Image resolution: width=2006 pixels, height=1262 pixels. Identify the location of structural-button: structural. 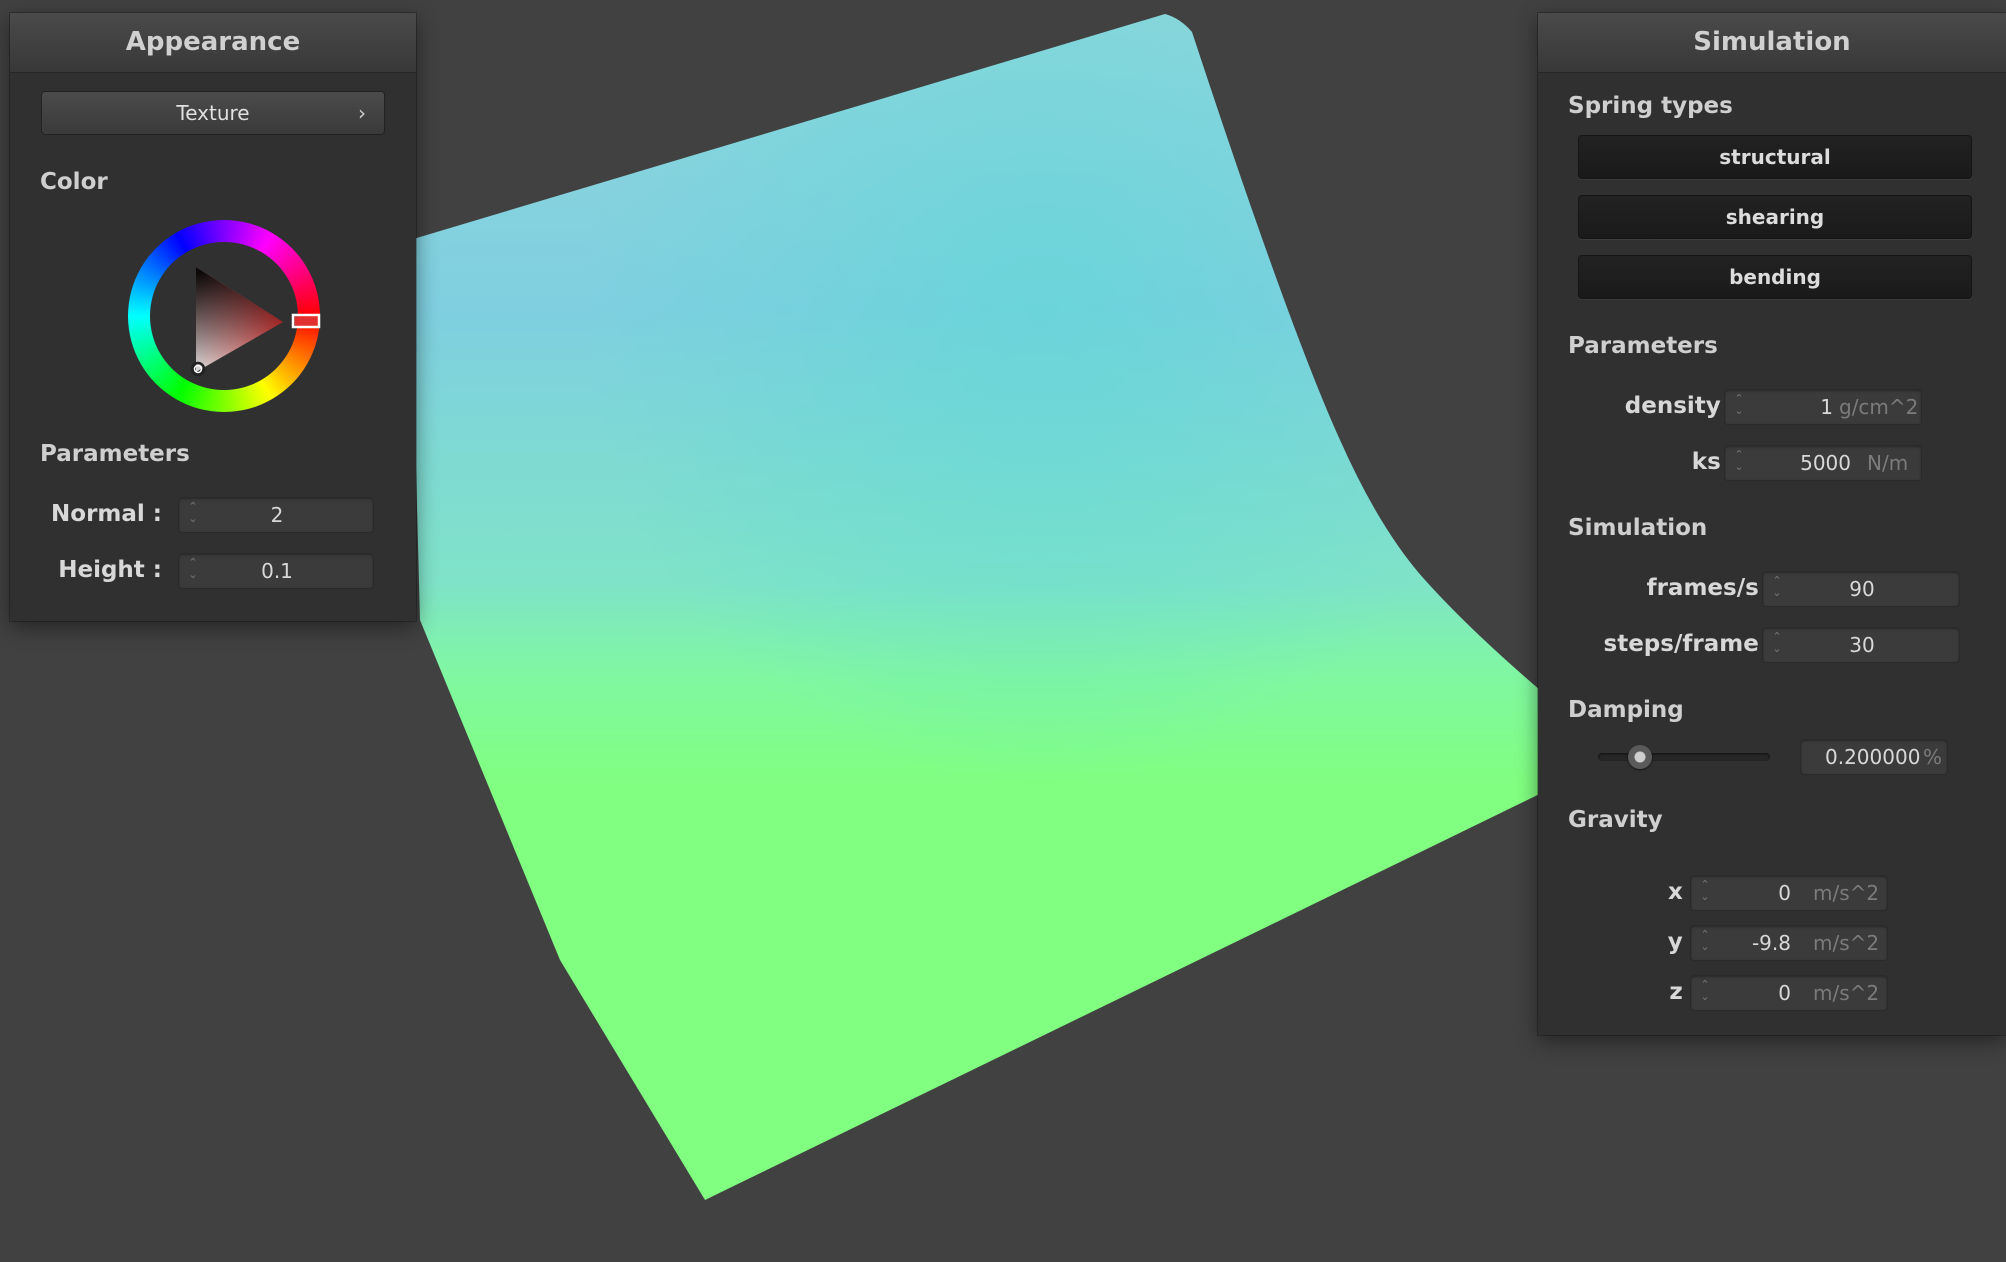
(1775, 157).